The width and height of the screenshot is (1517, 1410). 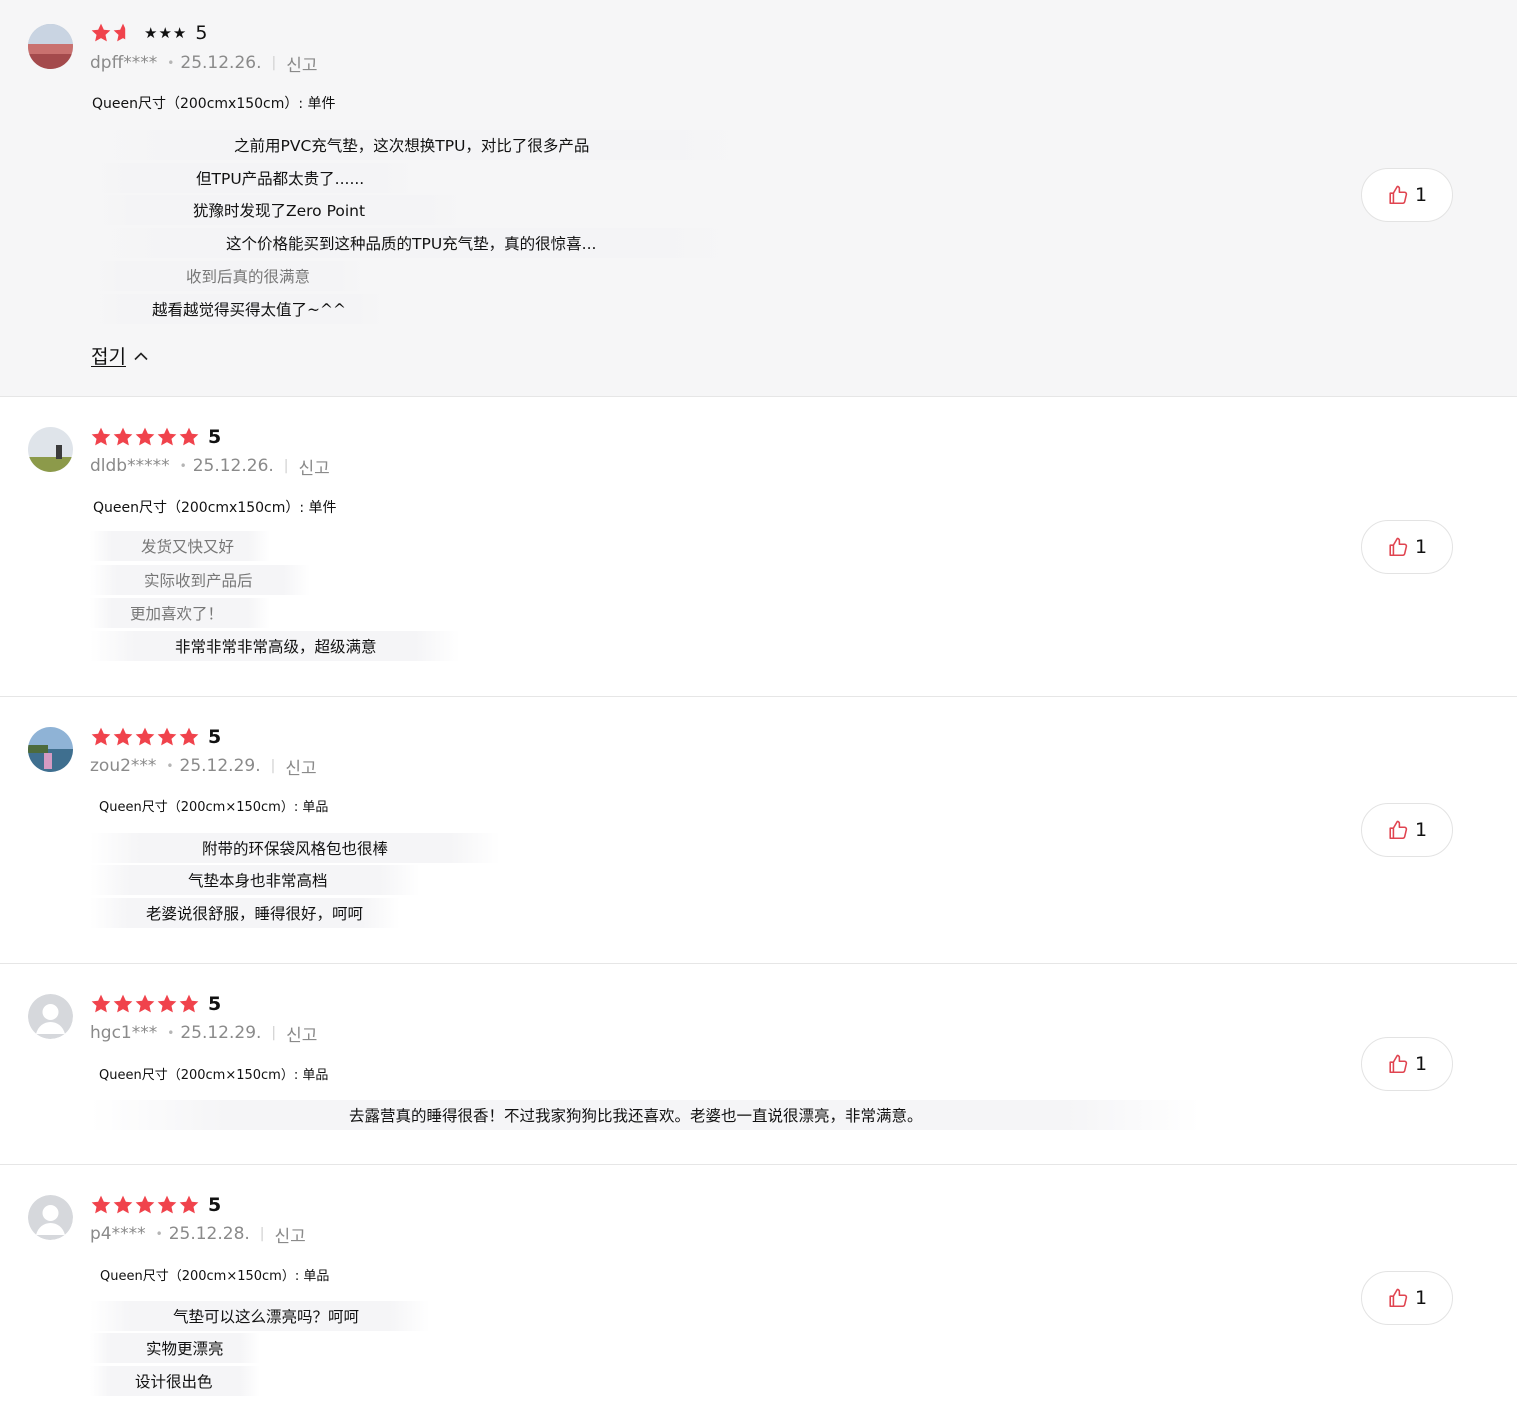 What do you see at coordinates (200, 580) in the screenshot?
I see `review-line: 实际收到产品后` at bounding box center [200, 580].